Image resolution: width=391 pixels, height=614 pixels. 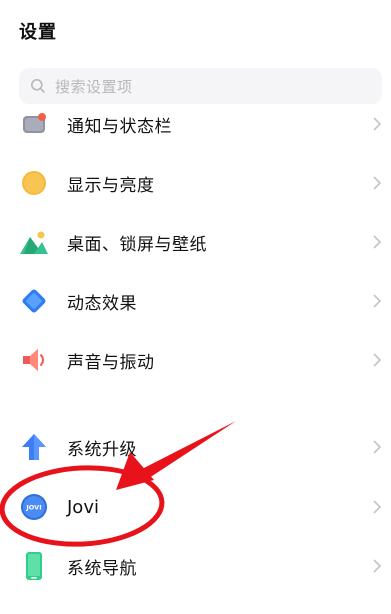 I want to click on settings-item-navigation: 系统导航, so click(x=195, y=566).